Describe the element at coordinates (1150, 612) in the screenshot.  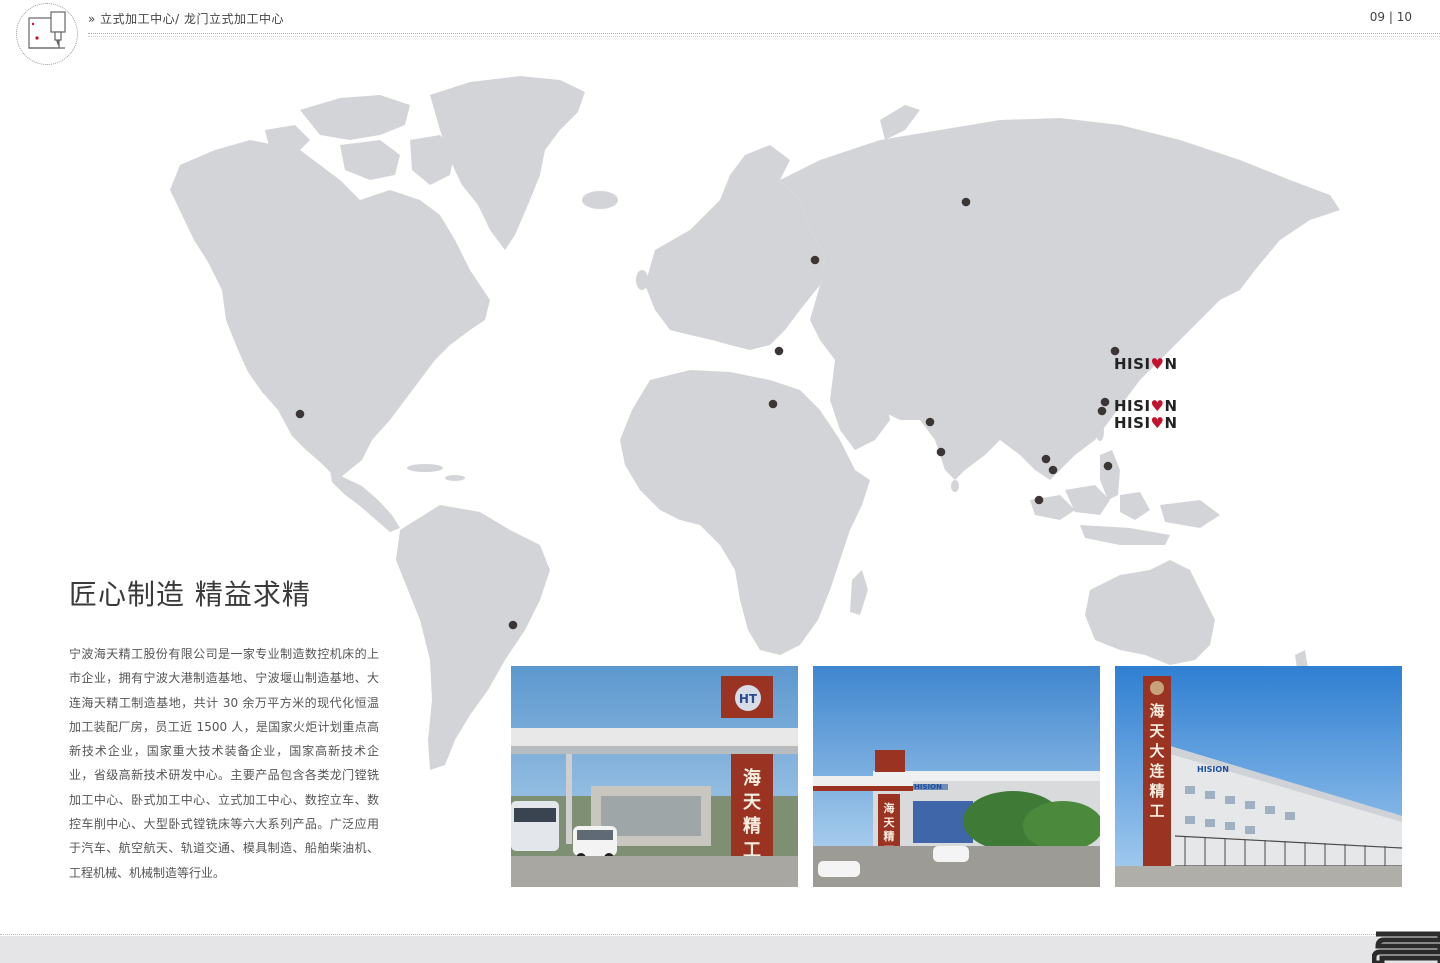
I see `australia-shape` at that location.